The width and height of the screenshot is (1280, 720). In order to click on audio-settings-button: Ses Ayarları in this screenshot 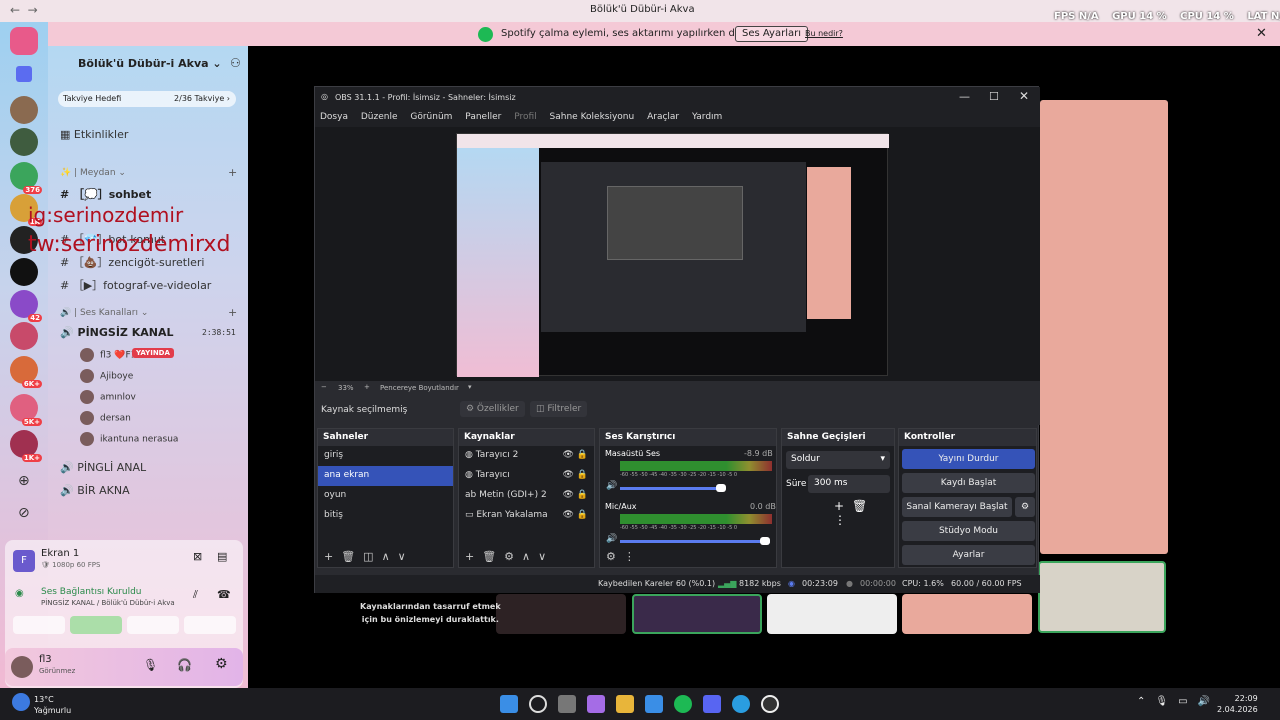, I will do `click(772, 34)`.